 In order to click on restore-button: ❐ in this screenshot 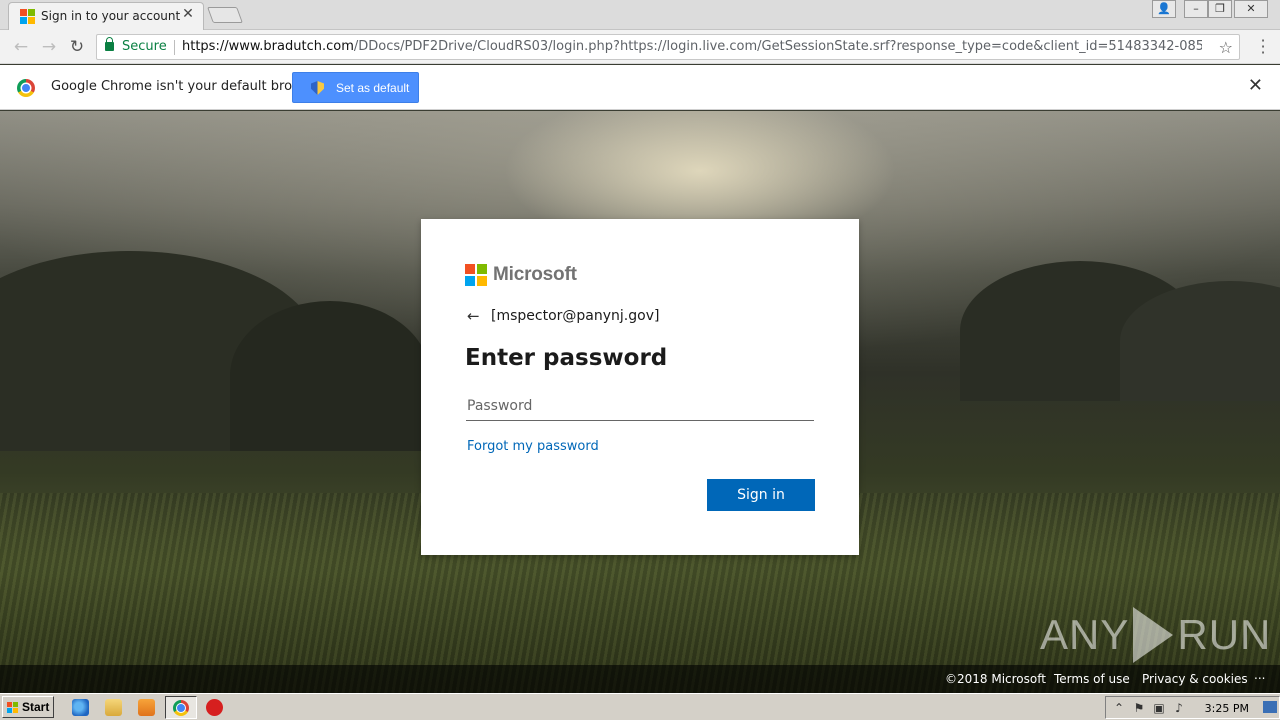, I will do `click(1220, 9)`.